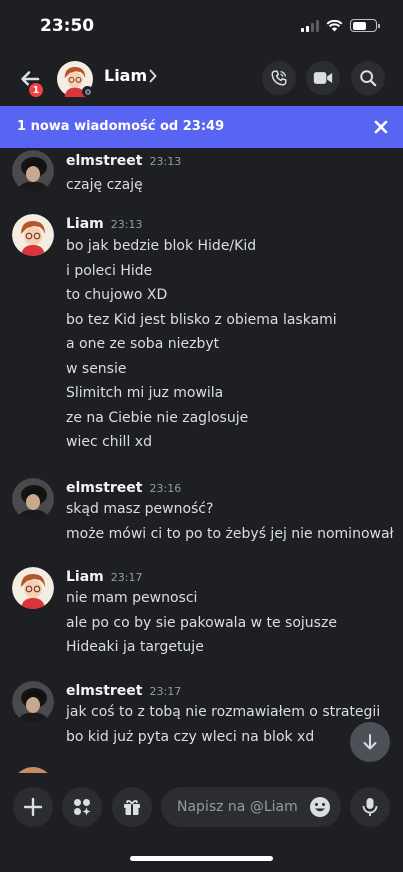  I want to click on status-offline-icon, so click(87, 91).